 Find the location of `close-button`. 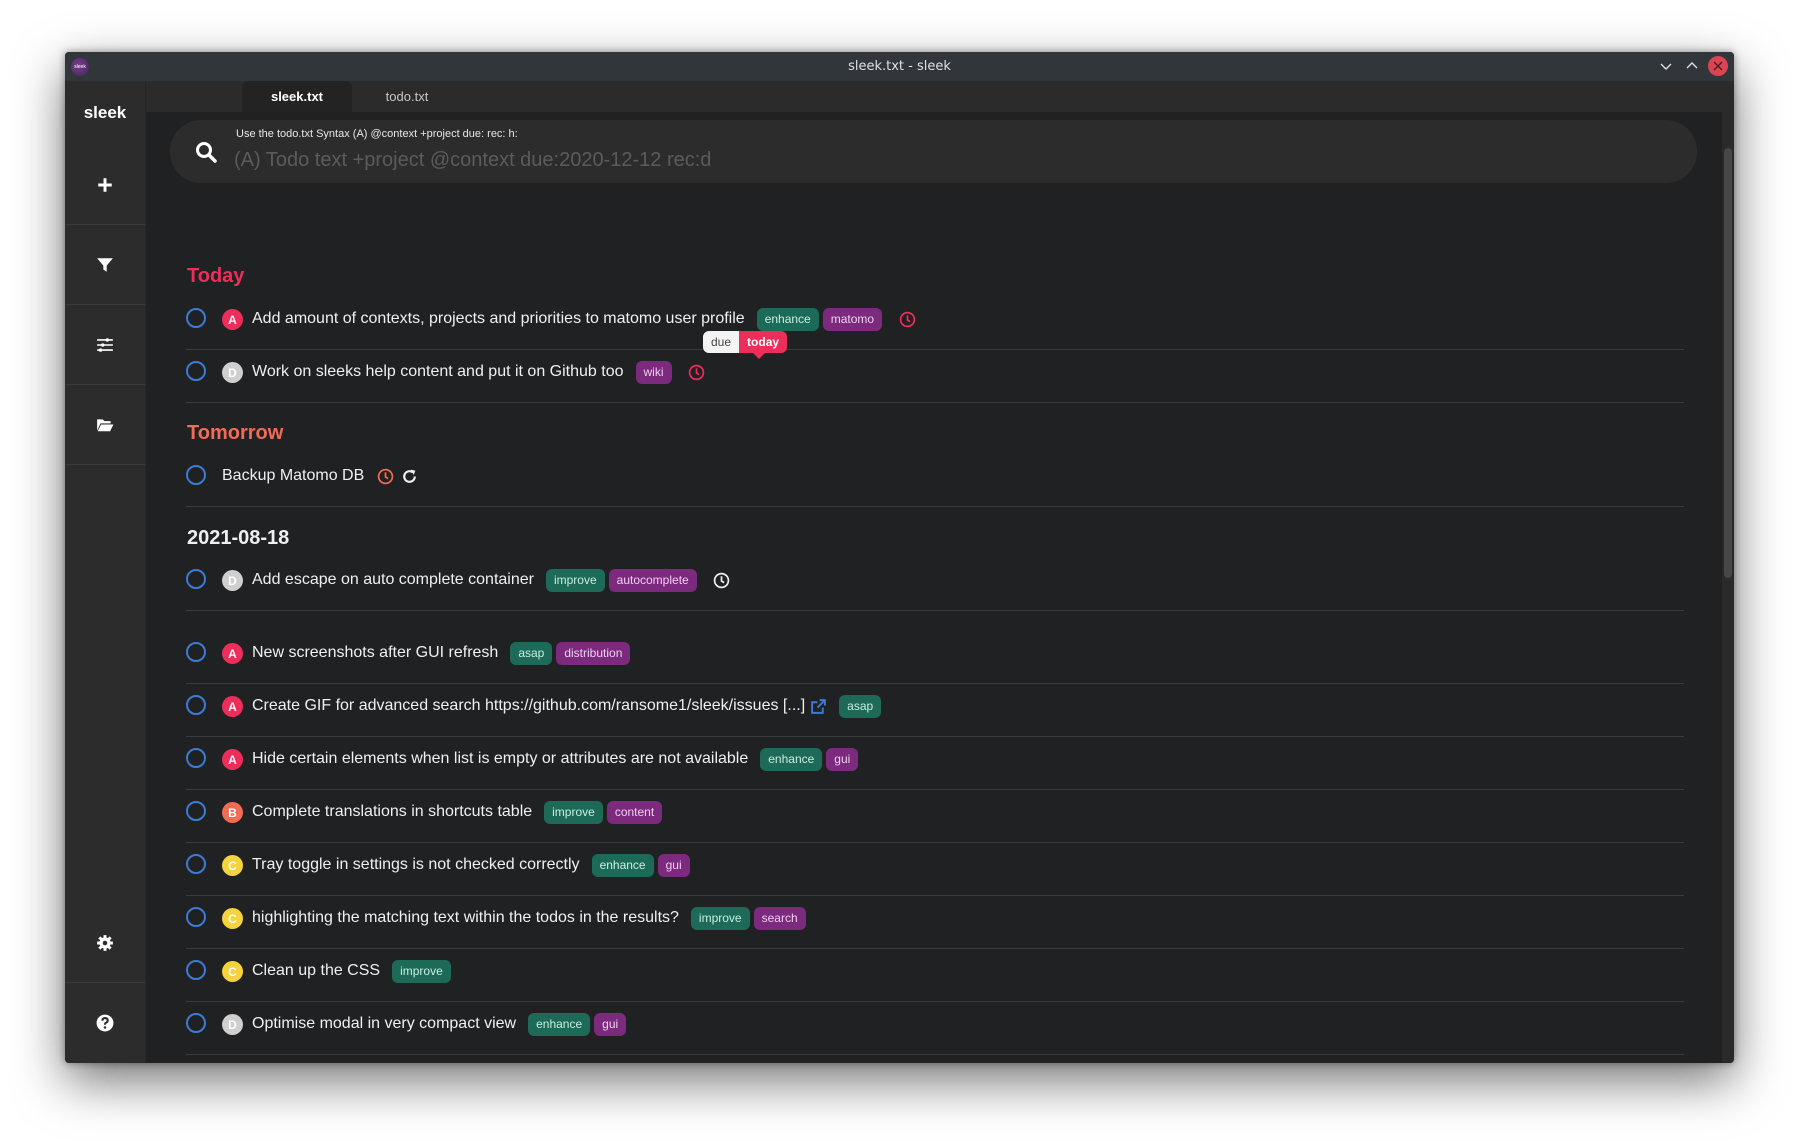

close-button is located at coordinates (1718, 66).